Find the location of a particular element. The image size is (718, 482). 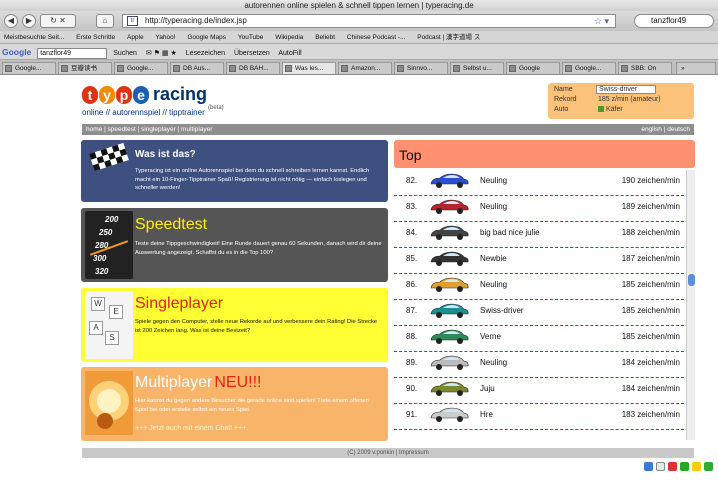

forward-icon: ▶ is located at coordinates (29, 21).